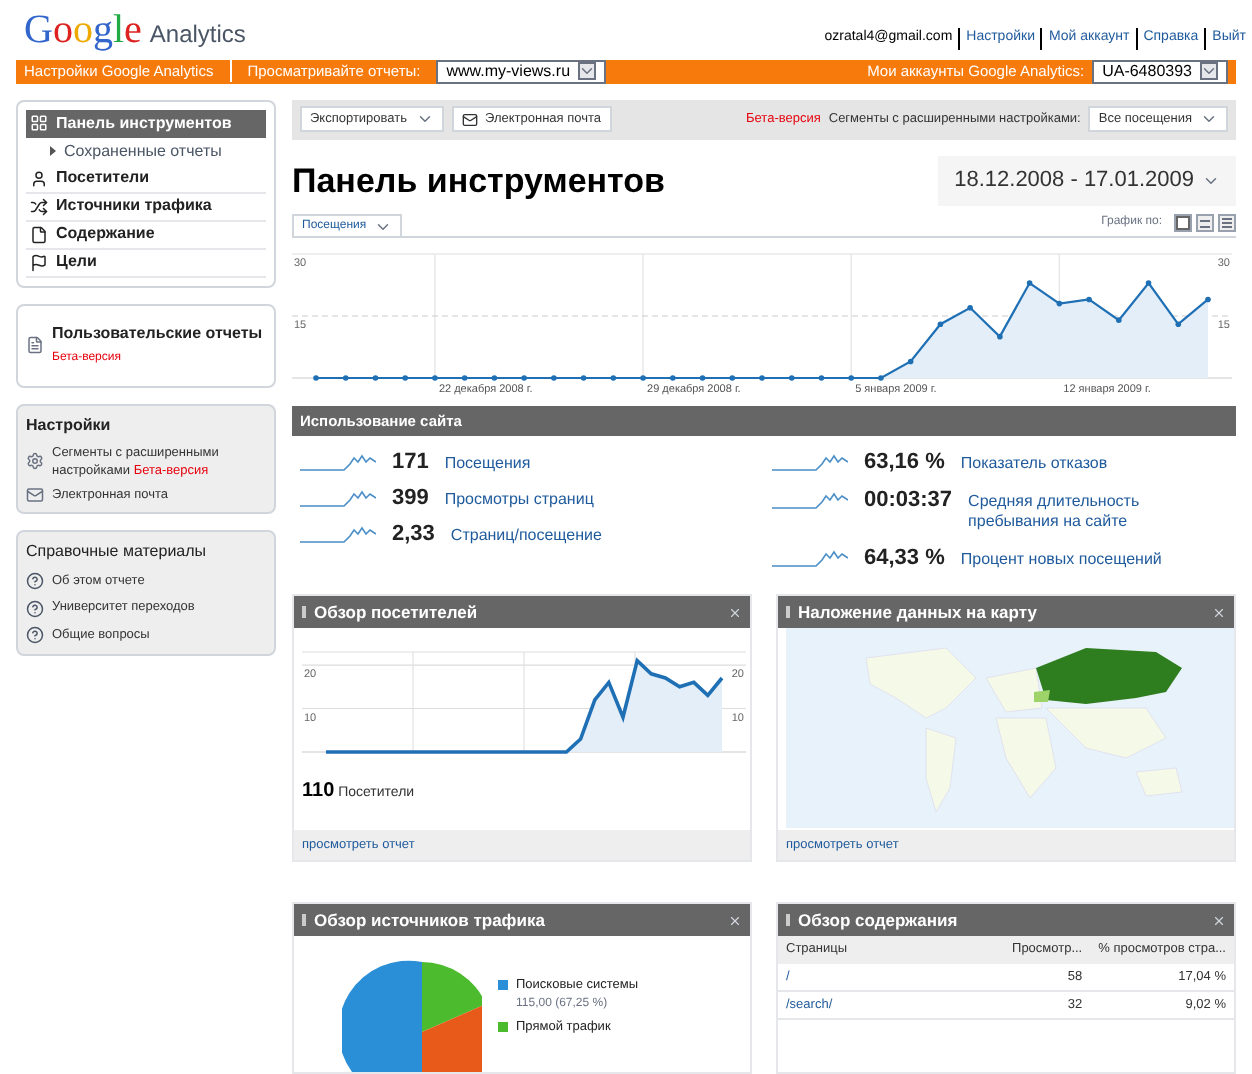 This screenshot has height=1074, width=1252. I want to click on widget-title: Обзор посетителей, so click(396, 612).